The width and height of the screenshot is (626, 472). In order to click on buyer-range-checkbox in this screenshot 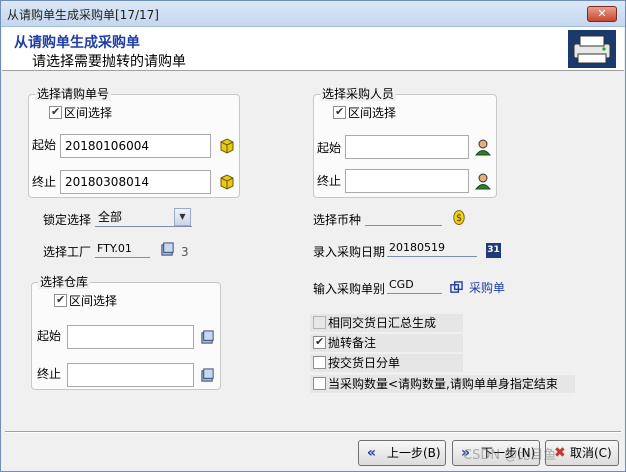, I will do `click(339, 112)`.